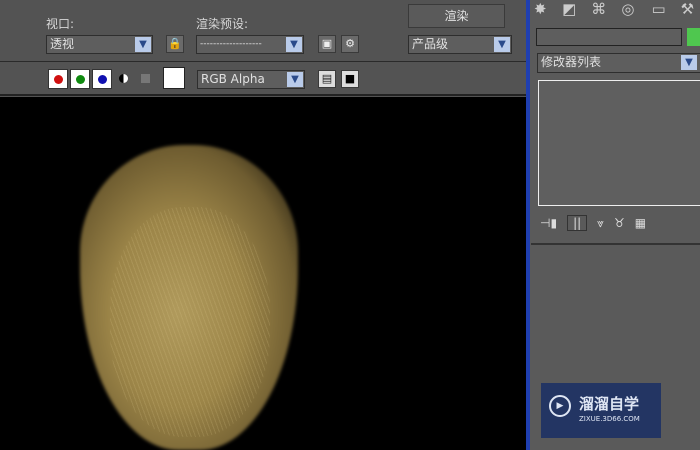 The image size is (700, 450). I want to click on create-tab-icon: ✸, so click(547, 11).